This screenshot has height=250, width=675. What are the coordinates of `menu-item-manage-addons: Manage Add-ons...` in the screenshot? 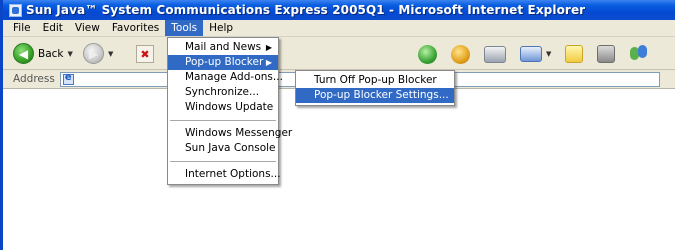 It's located at (225, 77).